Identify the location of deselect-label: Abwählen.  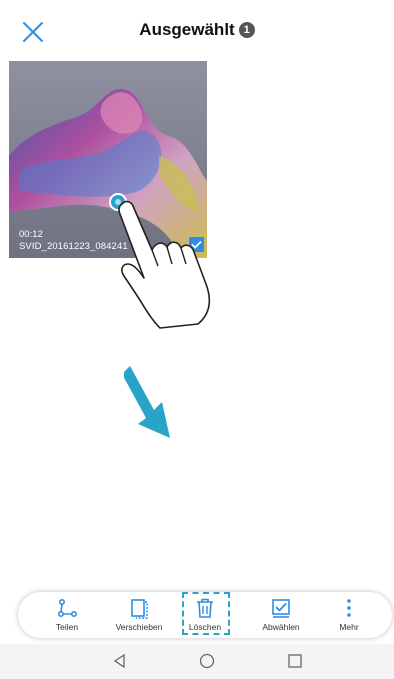
(281, 627).